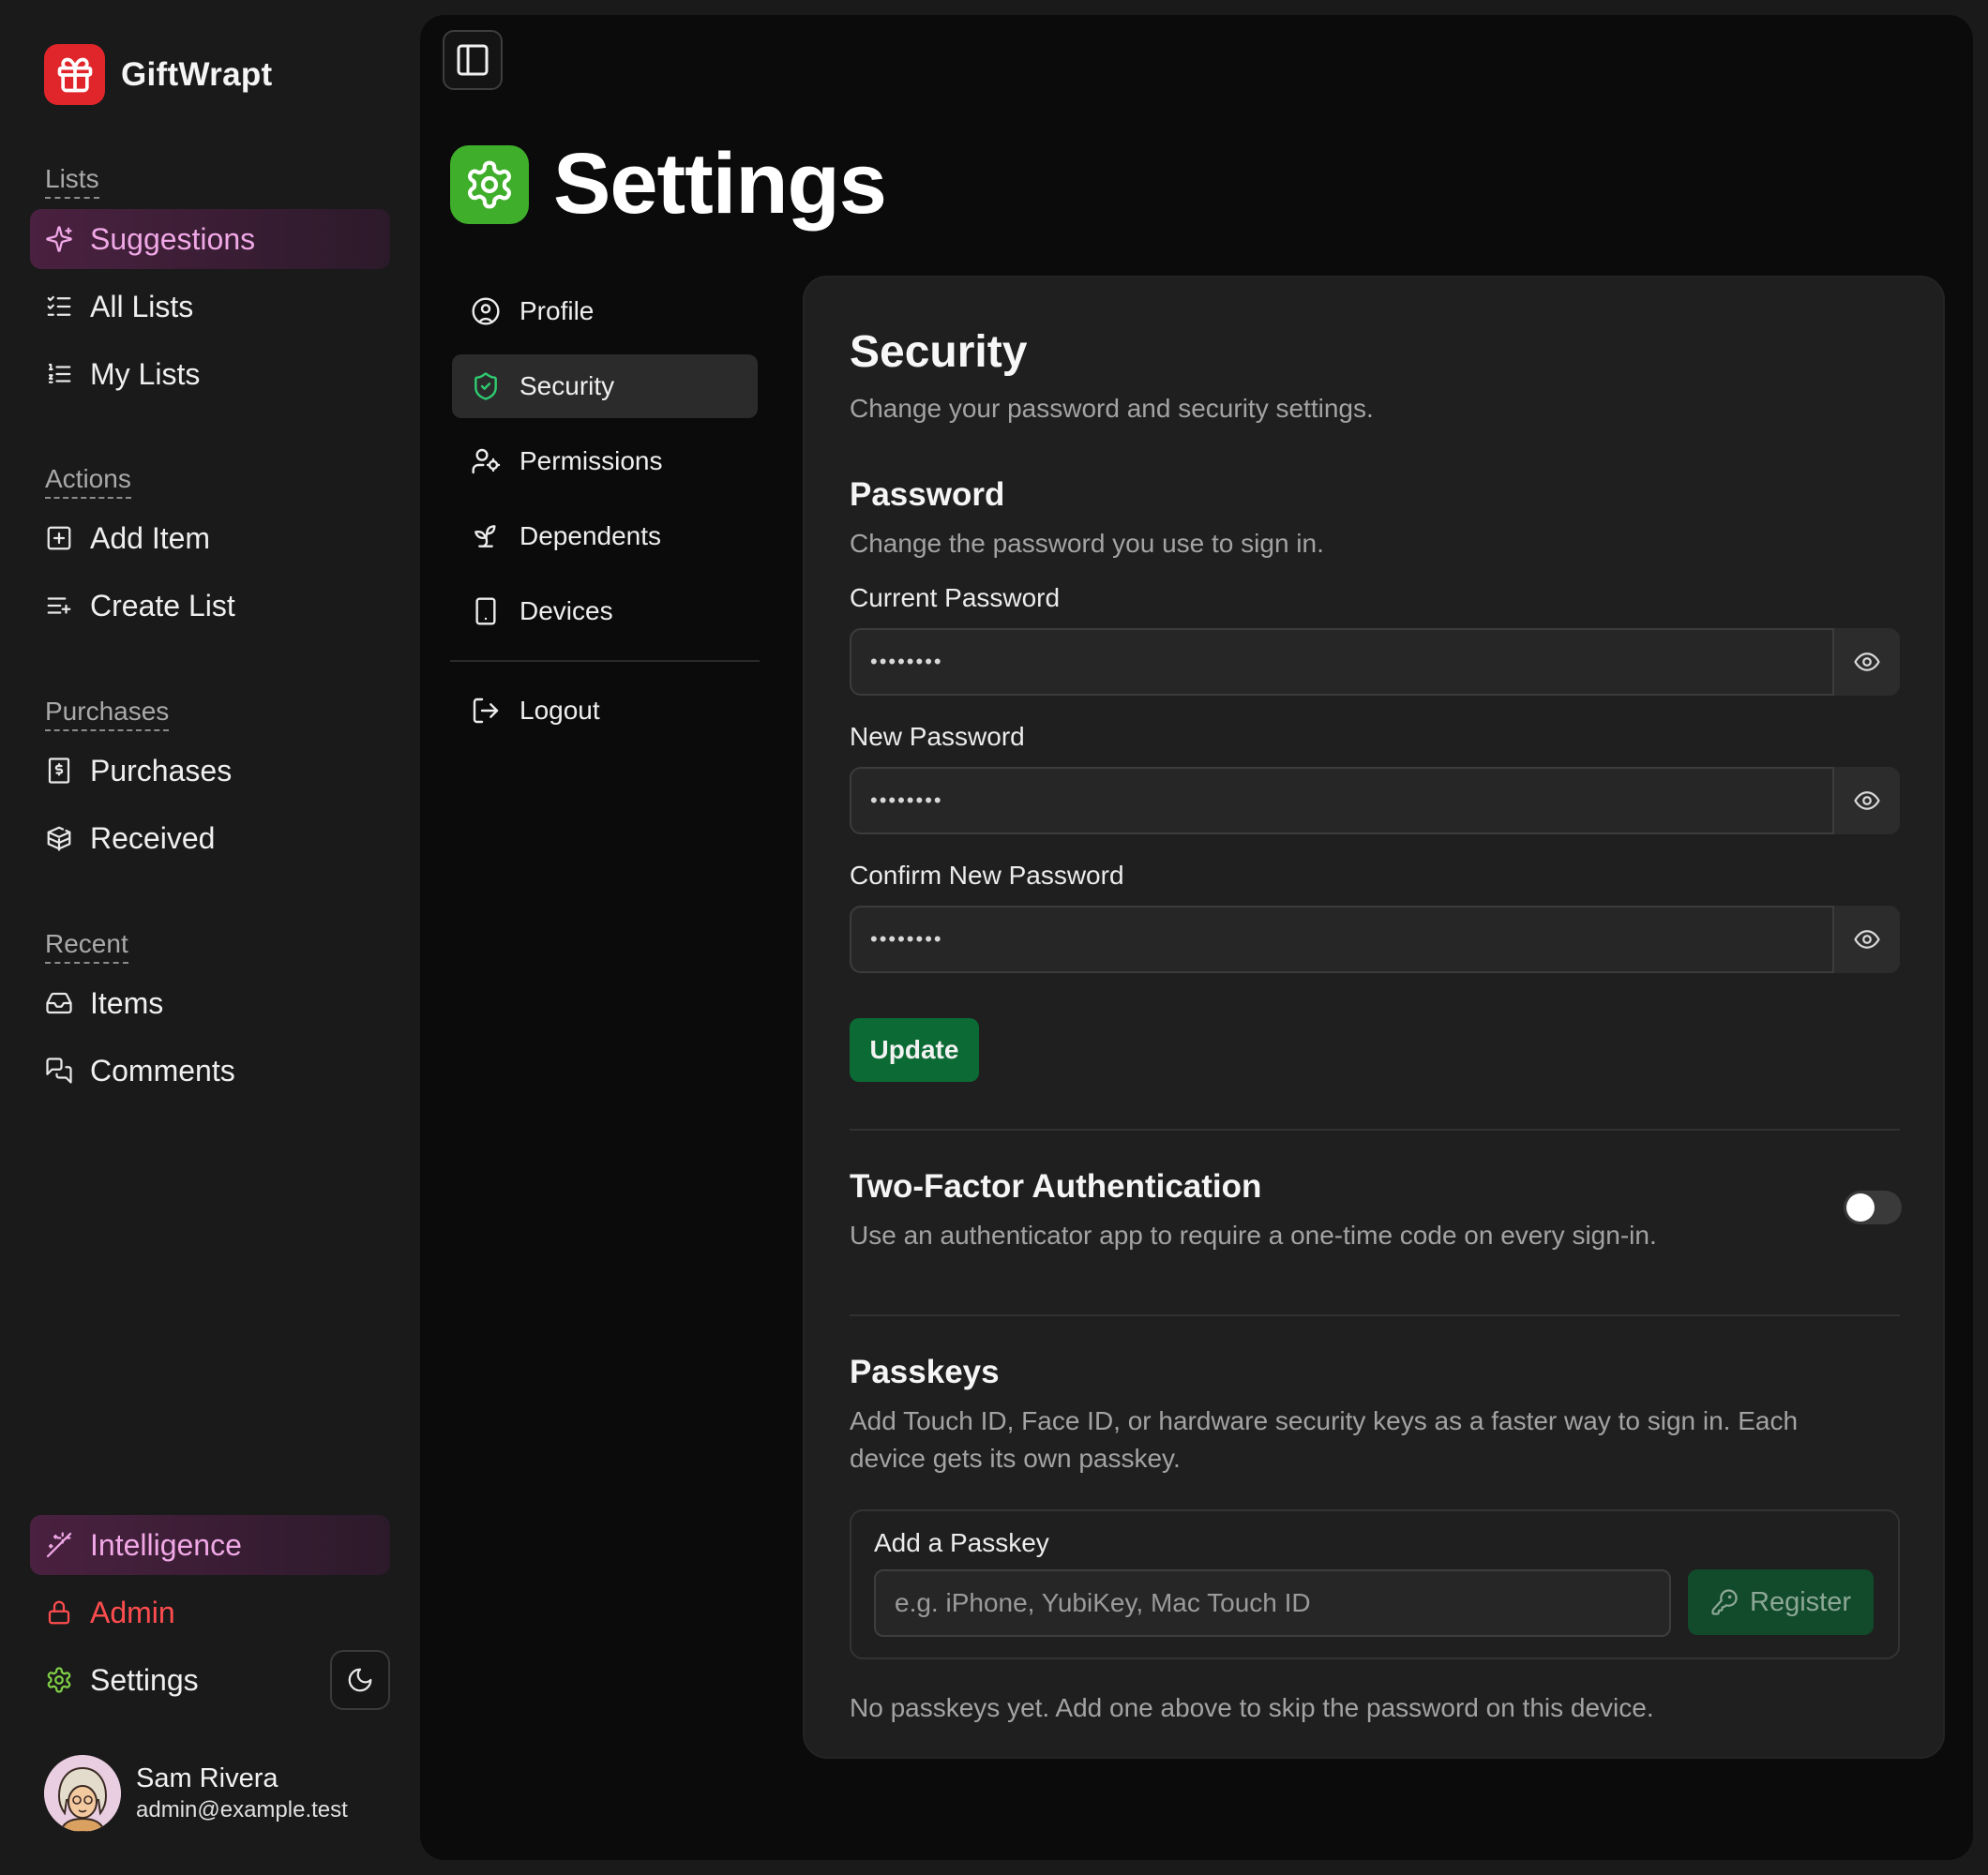 The width and height of the screenshot is (1988, 1875). What do you see at coordinates (486, 311) in the screenshot?
I see `user-circle-icon` at bounding box center [486, 311].